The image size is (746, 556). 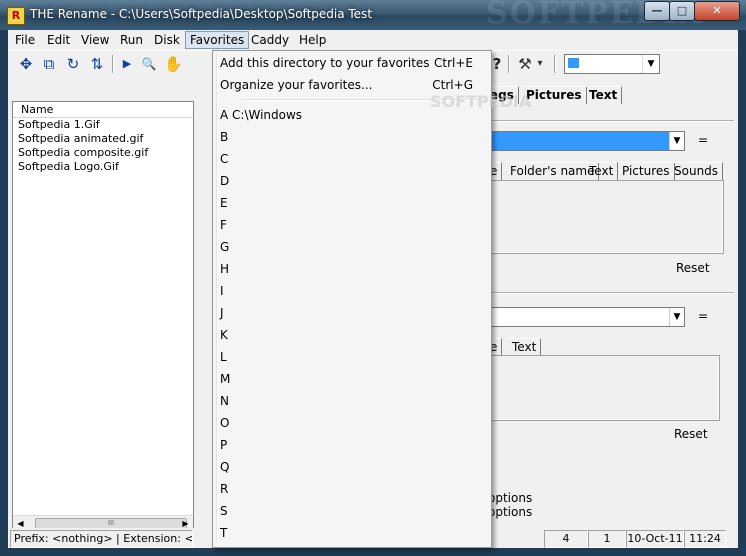 What do you see at coordinates (223, 357) in the screenshot?
I see `menu-item-favorite: L` at bounding box center [223, 357].